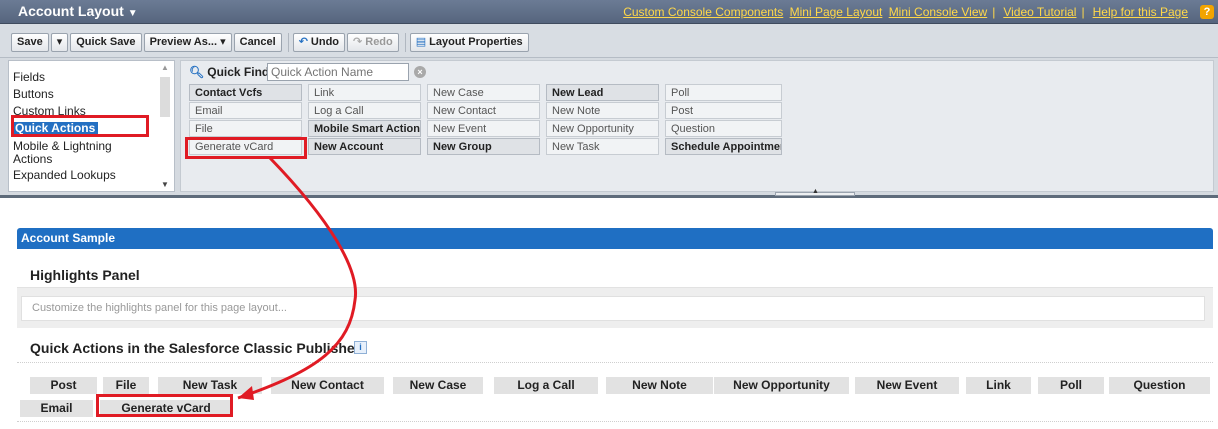 The image size is (1218, 429). Describe the element at coordinates (483, 128) in the screenshot. I see `palette-item: New Event` at that location.